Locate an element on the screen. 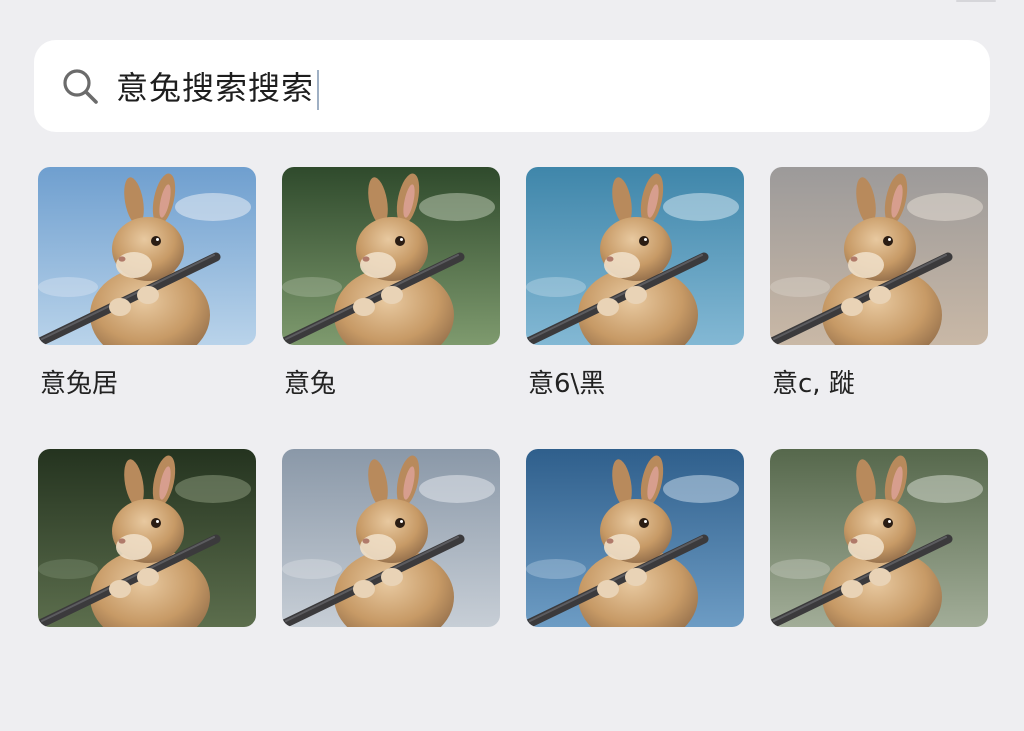 The width and height of the screenshot is (1024, 731). result-card-3: 意6\黑 is located at coordinates (635, 308).